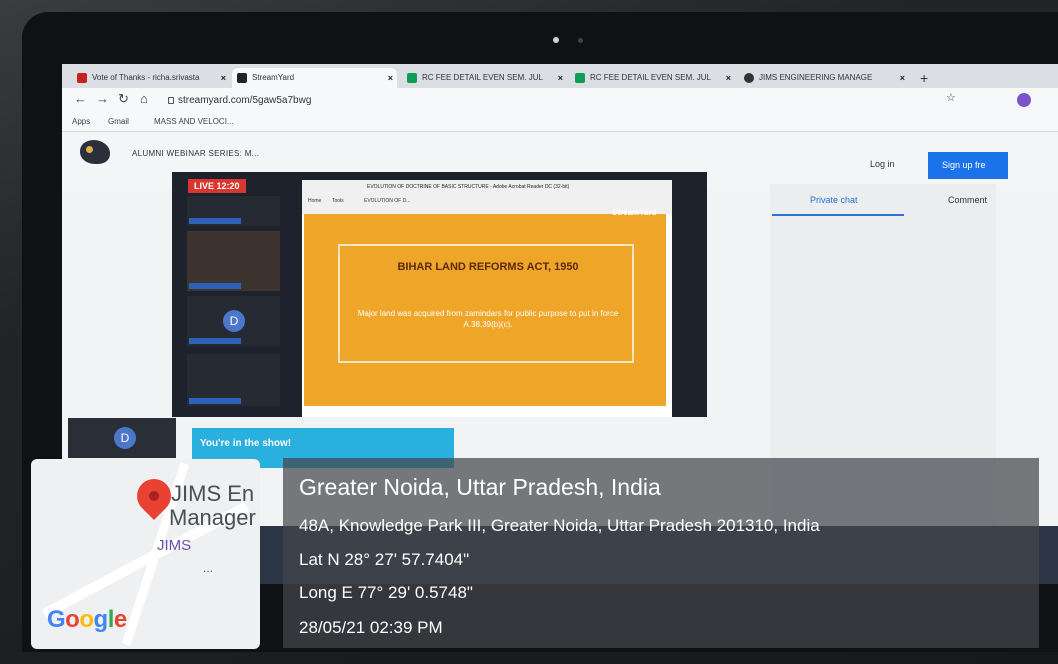 The image size is (1058, 664). Describe the element at coordinates (967, 200) in the screenshot. I see `tab-comments: Comment` at that location.